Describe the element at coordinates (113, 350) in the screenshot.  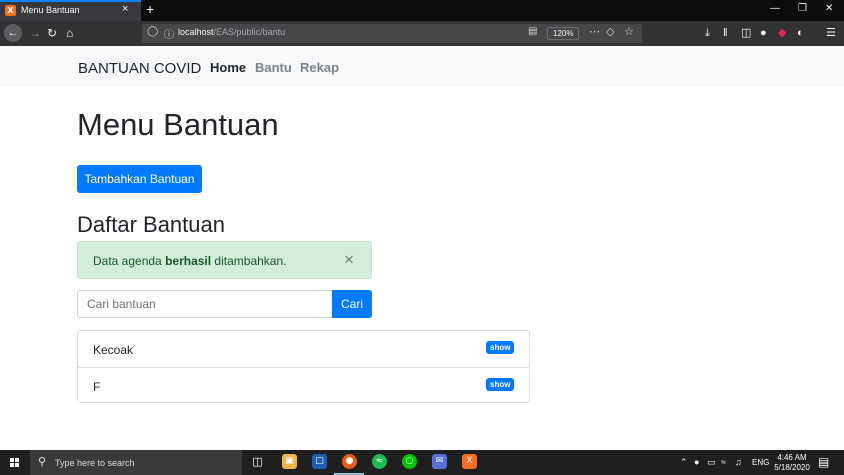
I see `item-label: Kecoak` at that location.